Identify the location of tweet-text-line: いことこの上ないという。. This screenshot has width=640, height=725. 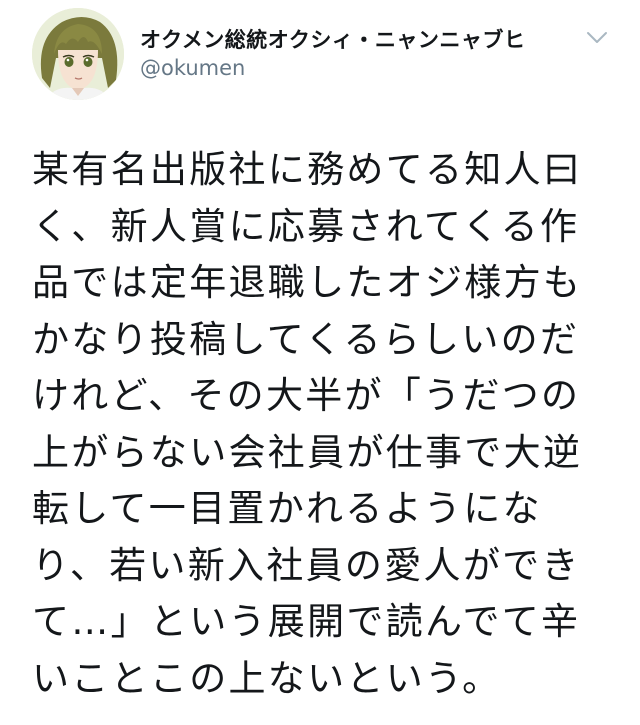
(267, 678).